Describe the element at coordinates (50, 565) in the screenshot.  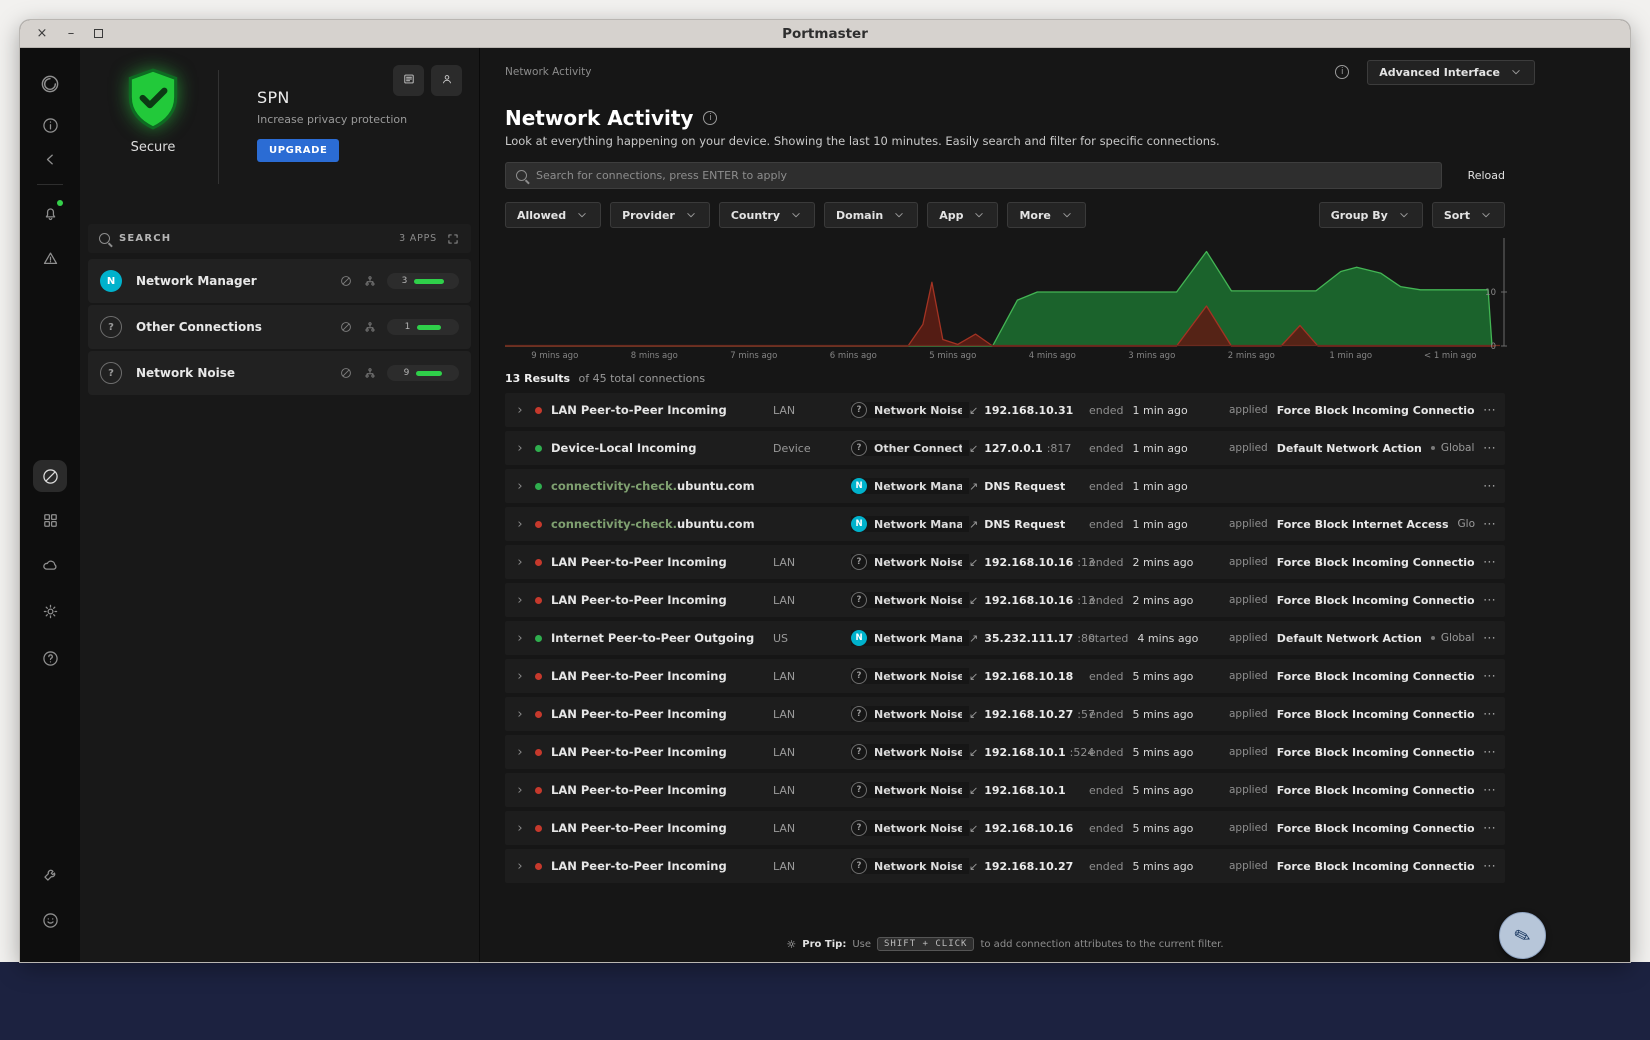
I see `updates-icon` at that location.